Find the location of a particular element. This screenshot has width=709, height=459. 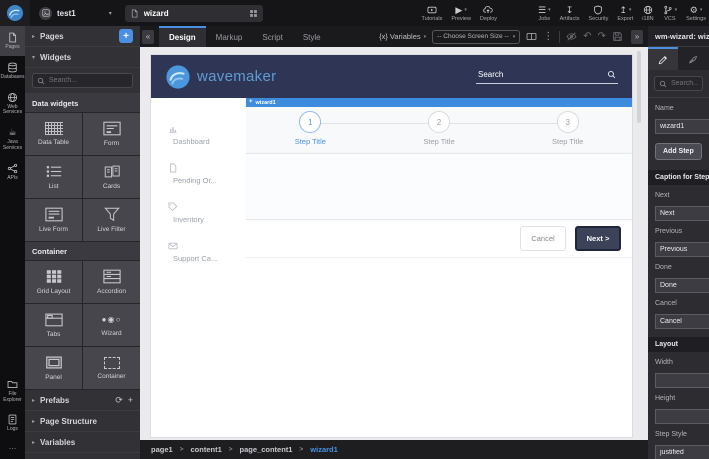

done-caption-input is located at coordinates (682, 285).